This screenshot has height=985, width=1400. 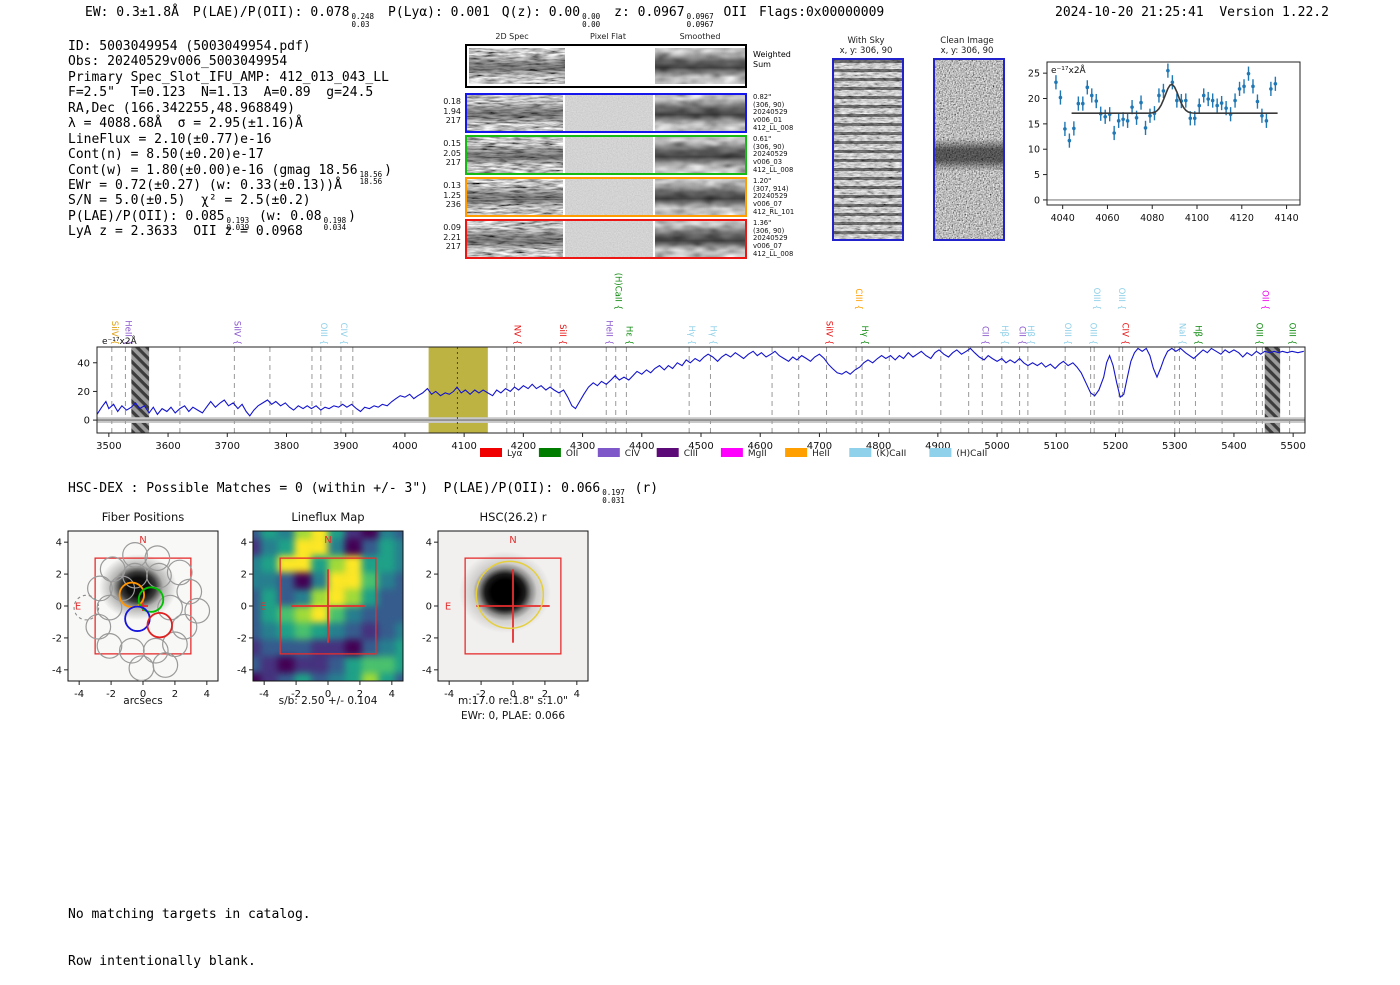 I want to click on emission-line-label: (H)CaII {, so click(x=618, y=291).